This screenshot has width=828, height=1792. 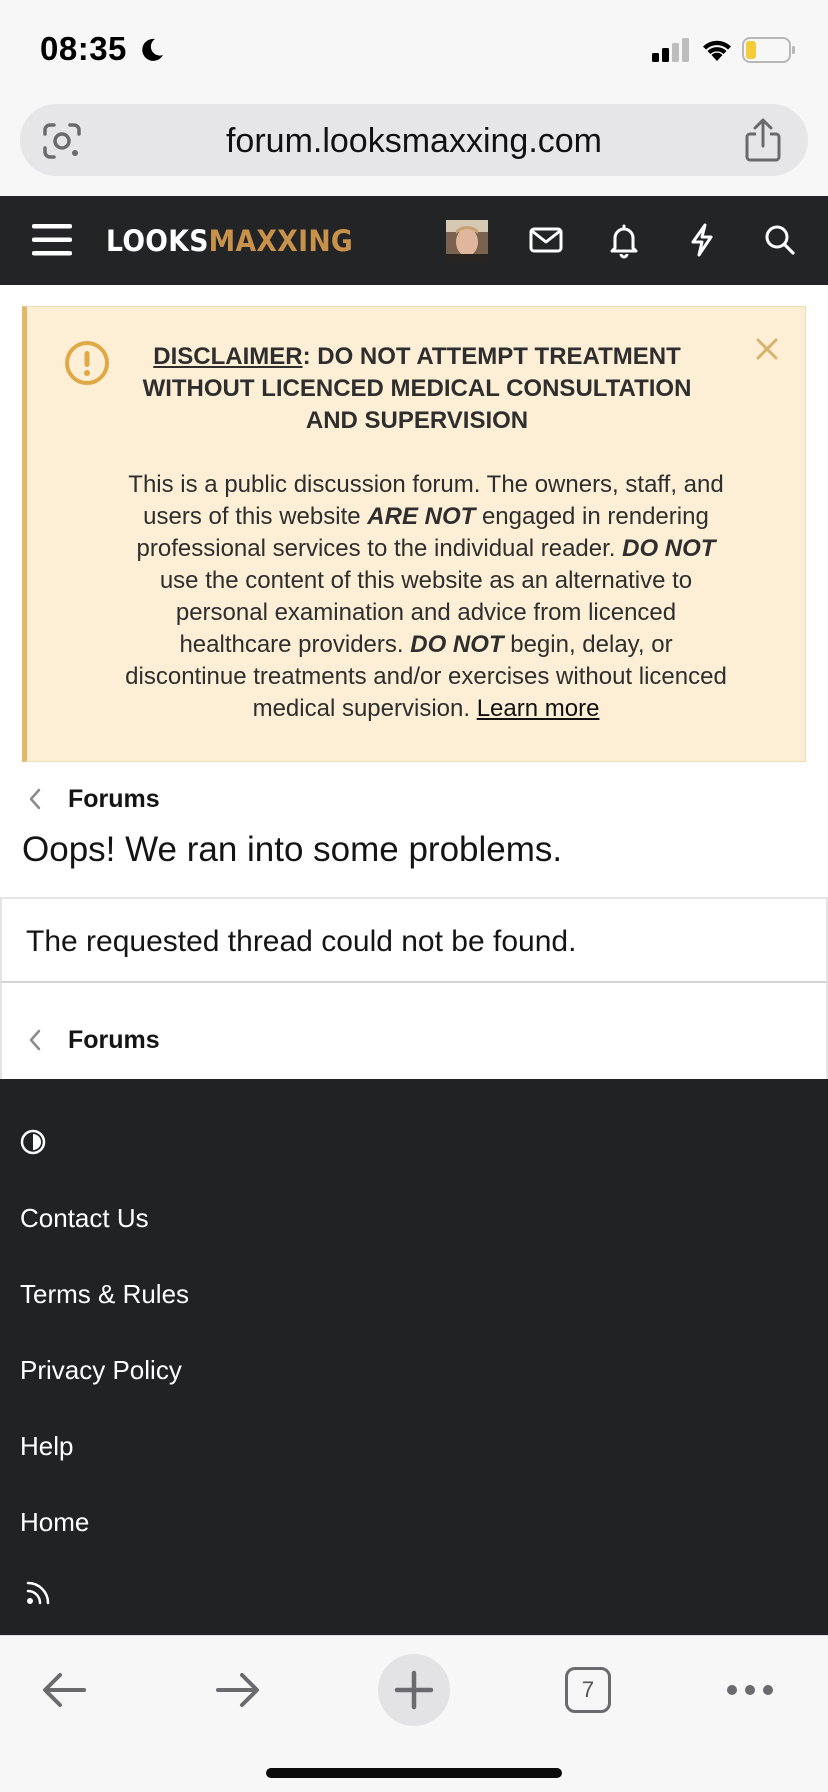 I want to click on logo-text-primary: LOOKS, so click(x=157, y=241).